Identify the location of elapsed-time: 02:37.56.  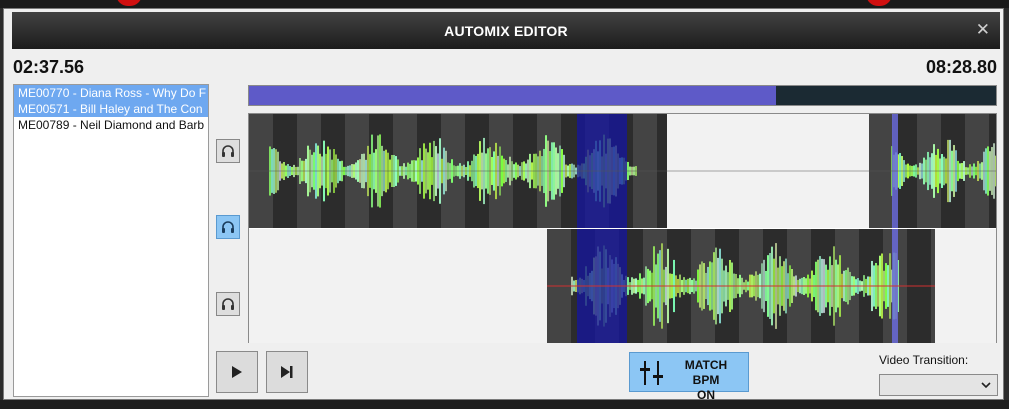
(49, 67).